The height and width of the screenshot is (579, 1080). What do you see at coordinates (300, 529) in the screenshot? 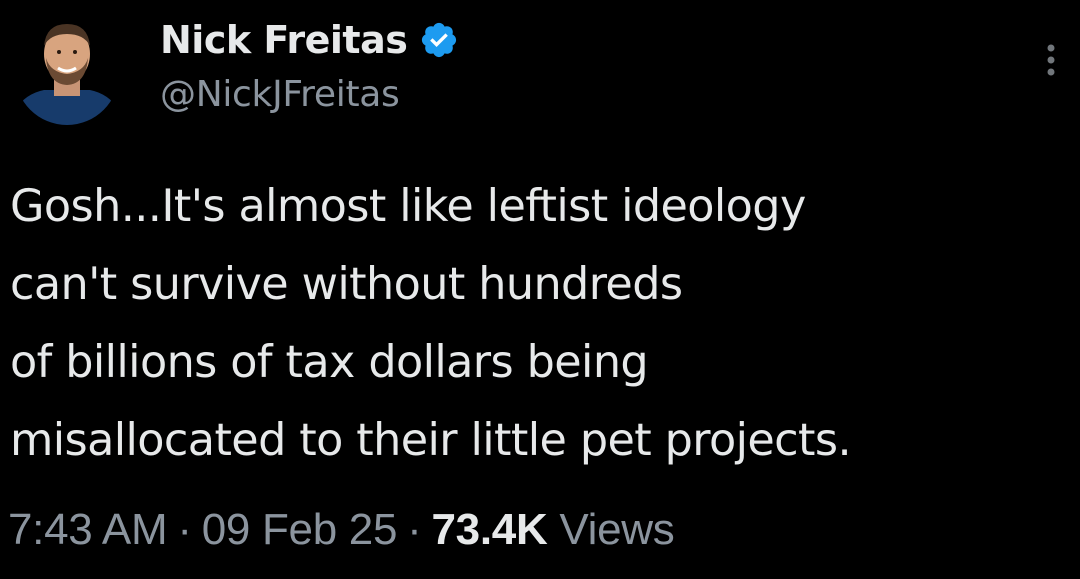
I see `tweet-date: 09 Feb 25` at bounding box center [300, 529].